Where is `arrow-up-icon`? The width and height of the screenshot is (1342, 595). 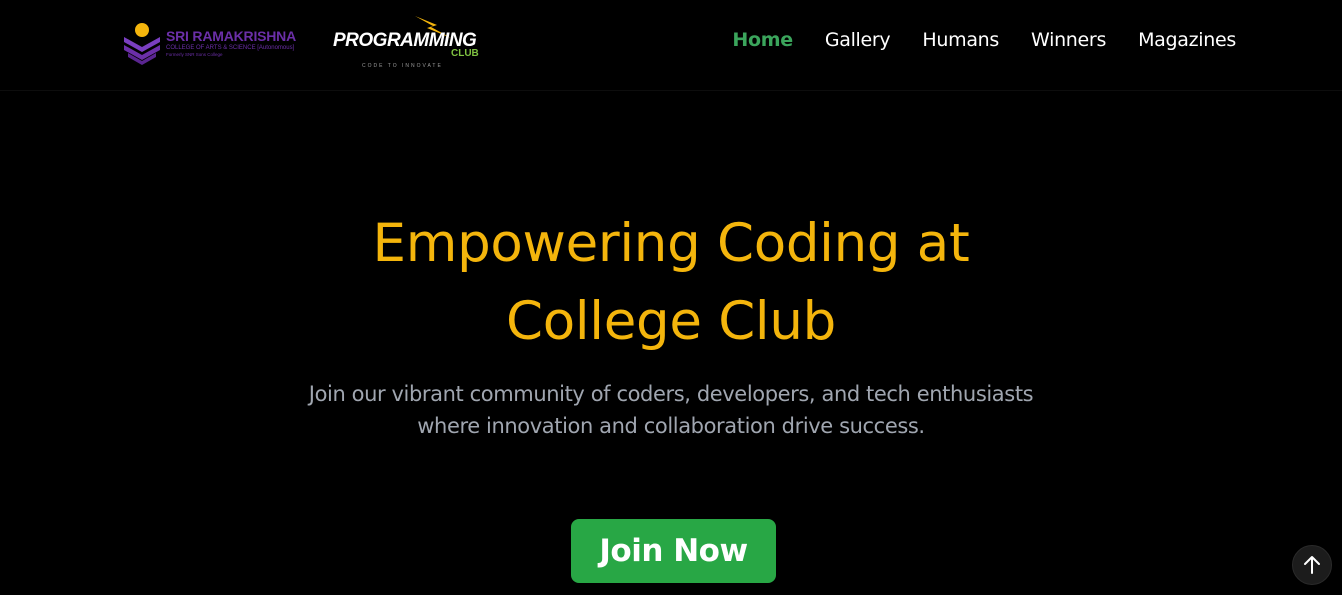
arrow-up-icon is located at coordinates (1312, 565).